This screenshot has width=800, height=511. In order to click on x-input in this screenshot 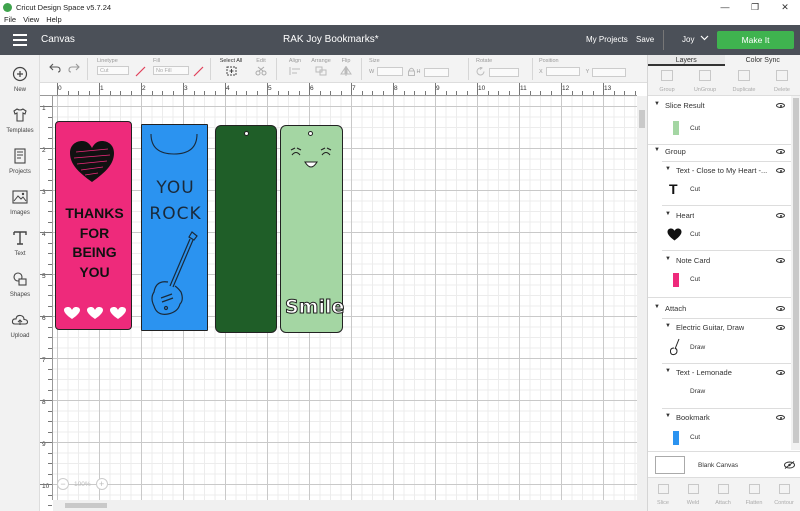, I will do `click(562, 71)`.